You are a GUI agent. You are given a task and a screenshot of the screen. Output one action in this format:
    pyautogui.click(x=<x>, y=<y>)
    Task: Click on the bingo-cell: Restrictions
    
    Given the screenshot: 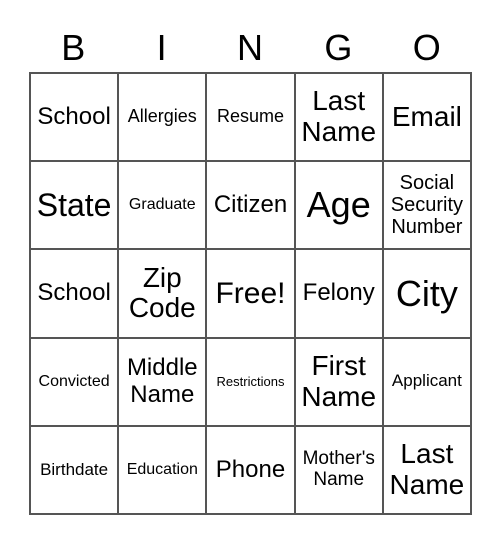 What is the action you would take?
    pyautogui.click(x=250, y=381)
    